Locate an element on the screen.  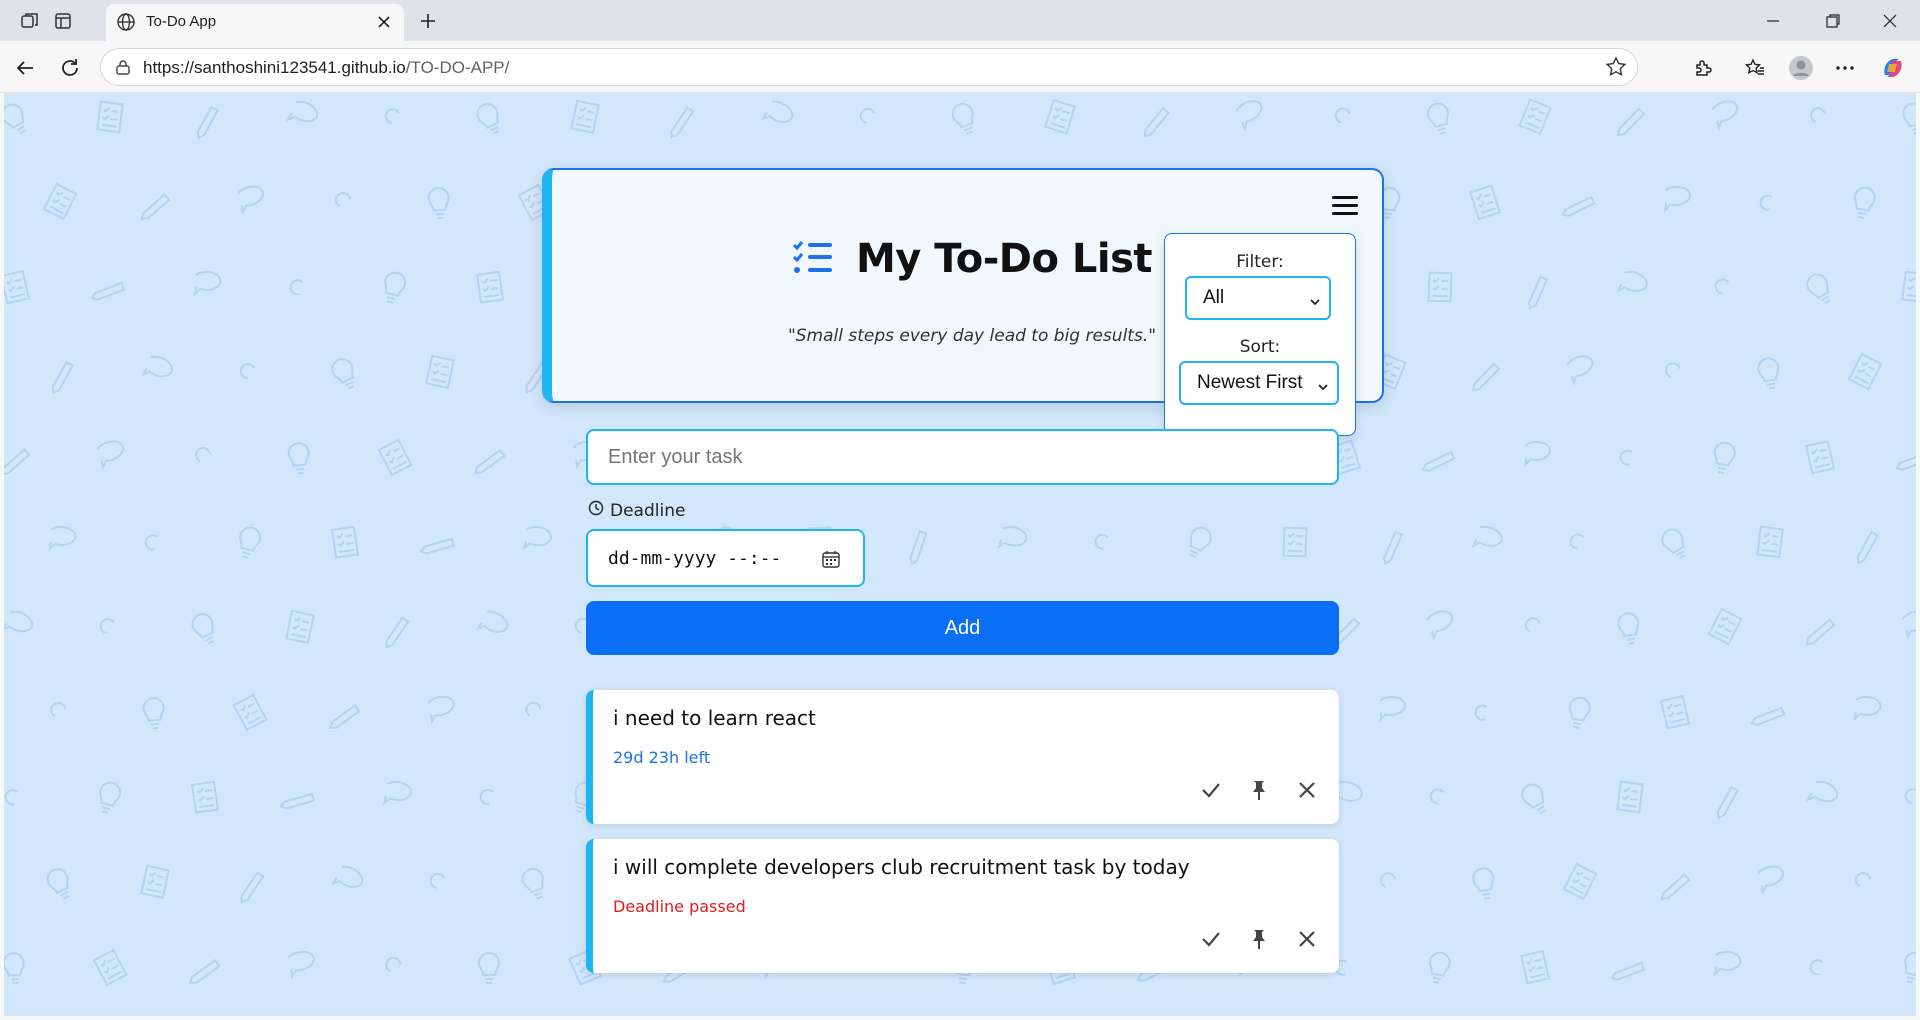
deadline-datetime-input: dd-mm-yyyy --:-- is located at coordinates (725, 558).